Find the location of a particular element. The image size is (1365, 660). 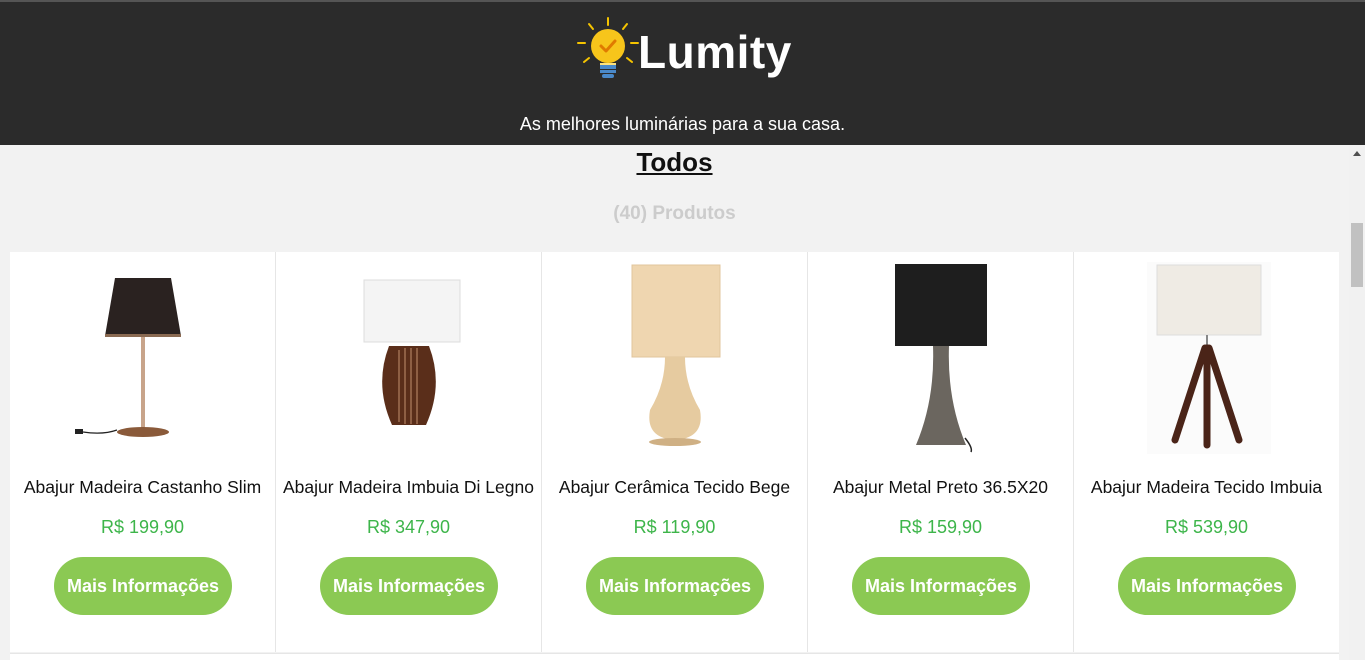

product-count: (40) Produtos is located at coordinates (674, 213).